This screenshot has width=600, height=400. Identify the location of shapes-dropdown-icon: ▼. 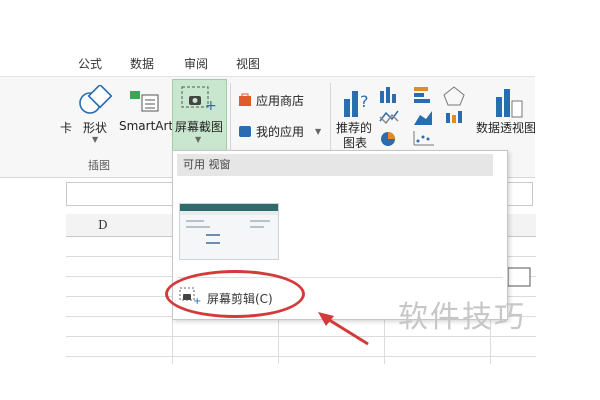
(95, 139).